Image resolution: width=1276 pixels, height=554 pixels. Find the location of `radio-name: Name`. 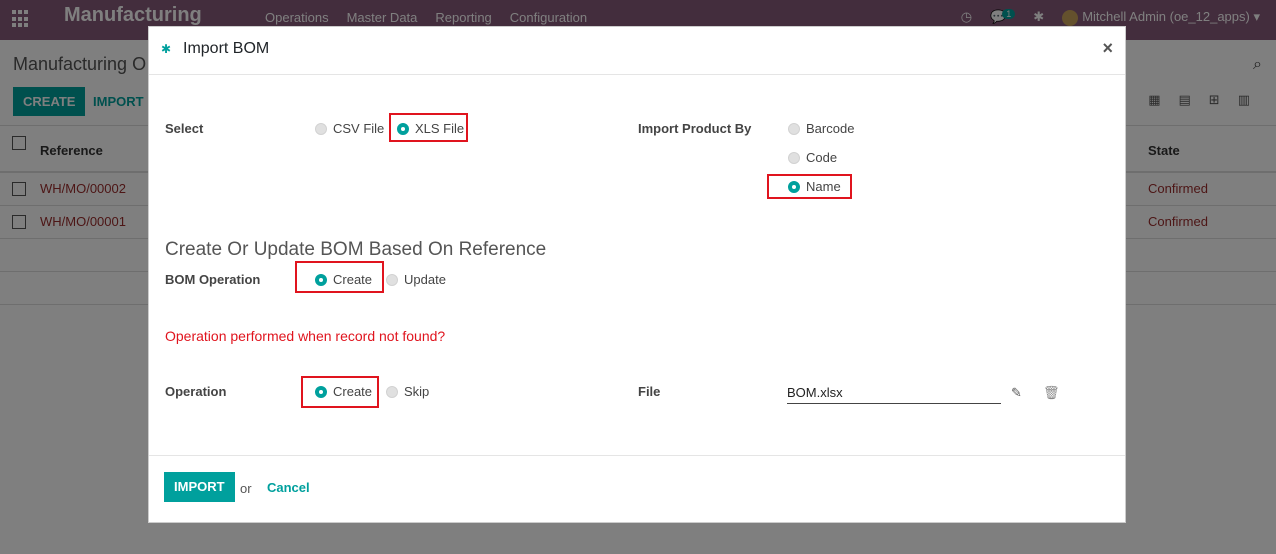

radio-name: Name is located at coordinates (814, 186).